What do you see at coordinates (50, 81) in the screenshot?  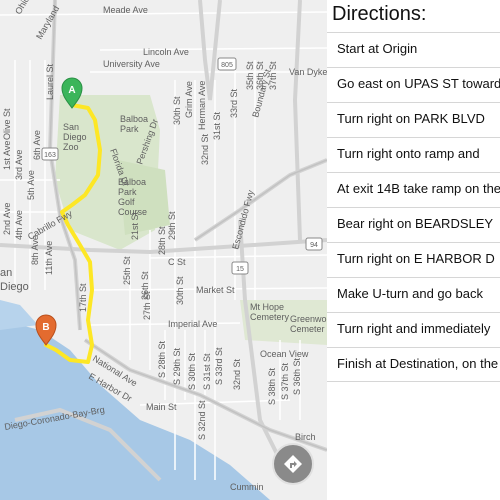 I see `label-laurel: Laurel St` at bounding box center [50, 81].